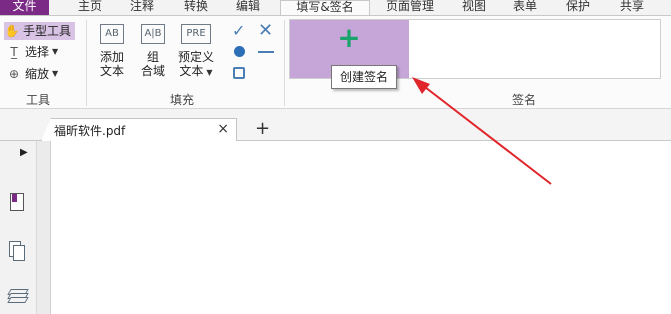  I want to click on annotation-arrow-head, so click(421, 85).